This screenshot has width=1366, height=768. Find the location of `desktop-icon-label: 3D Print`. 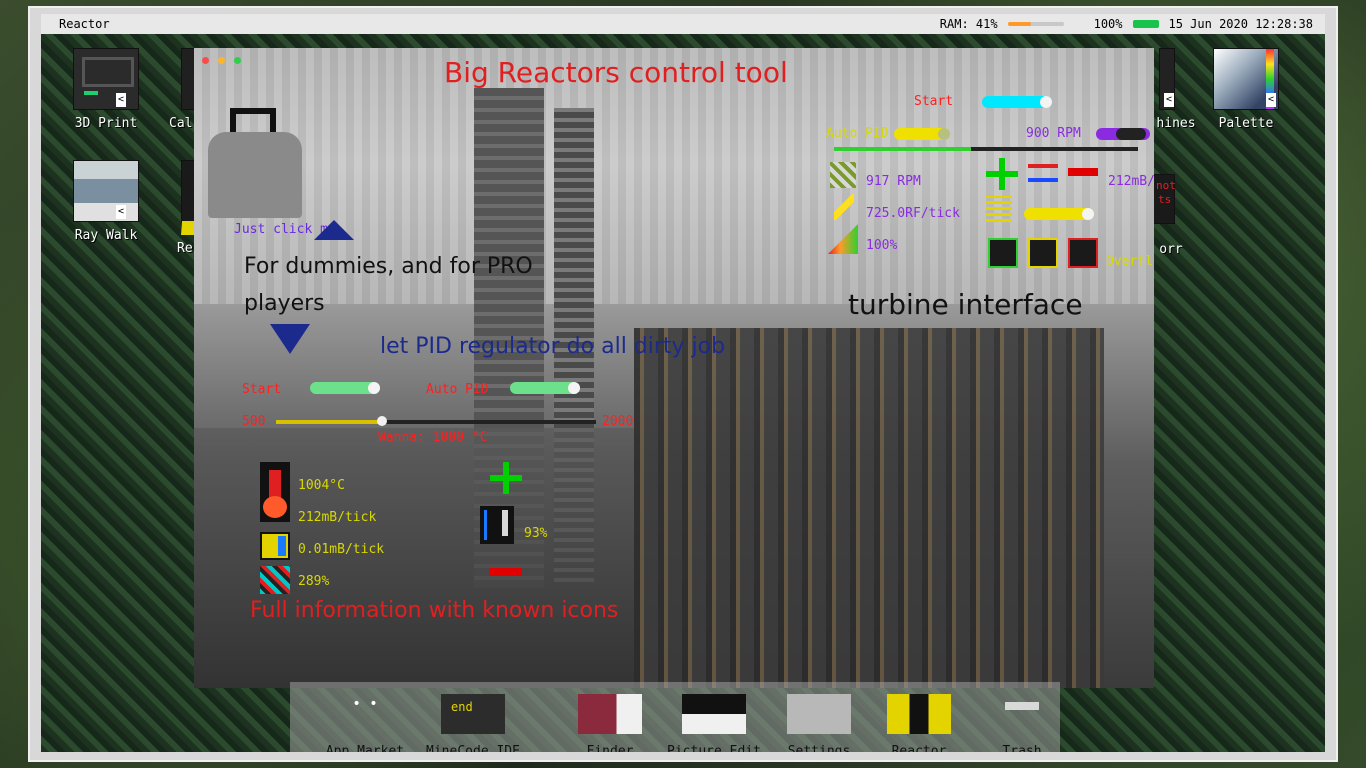

desktop-icon-label: 3D Print is located at coordinates (106, 123).